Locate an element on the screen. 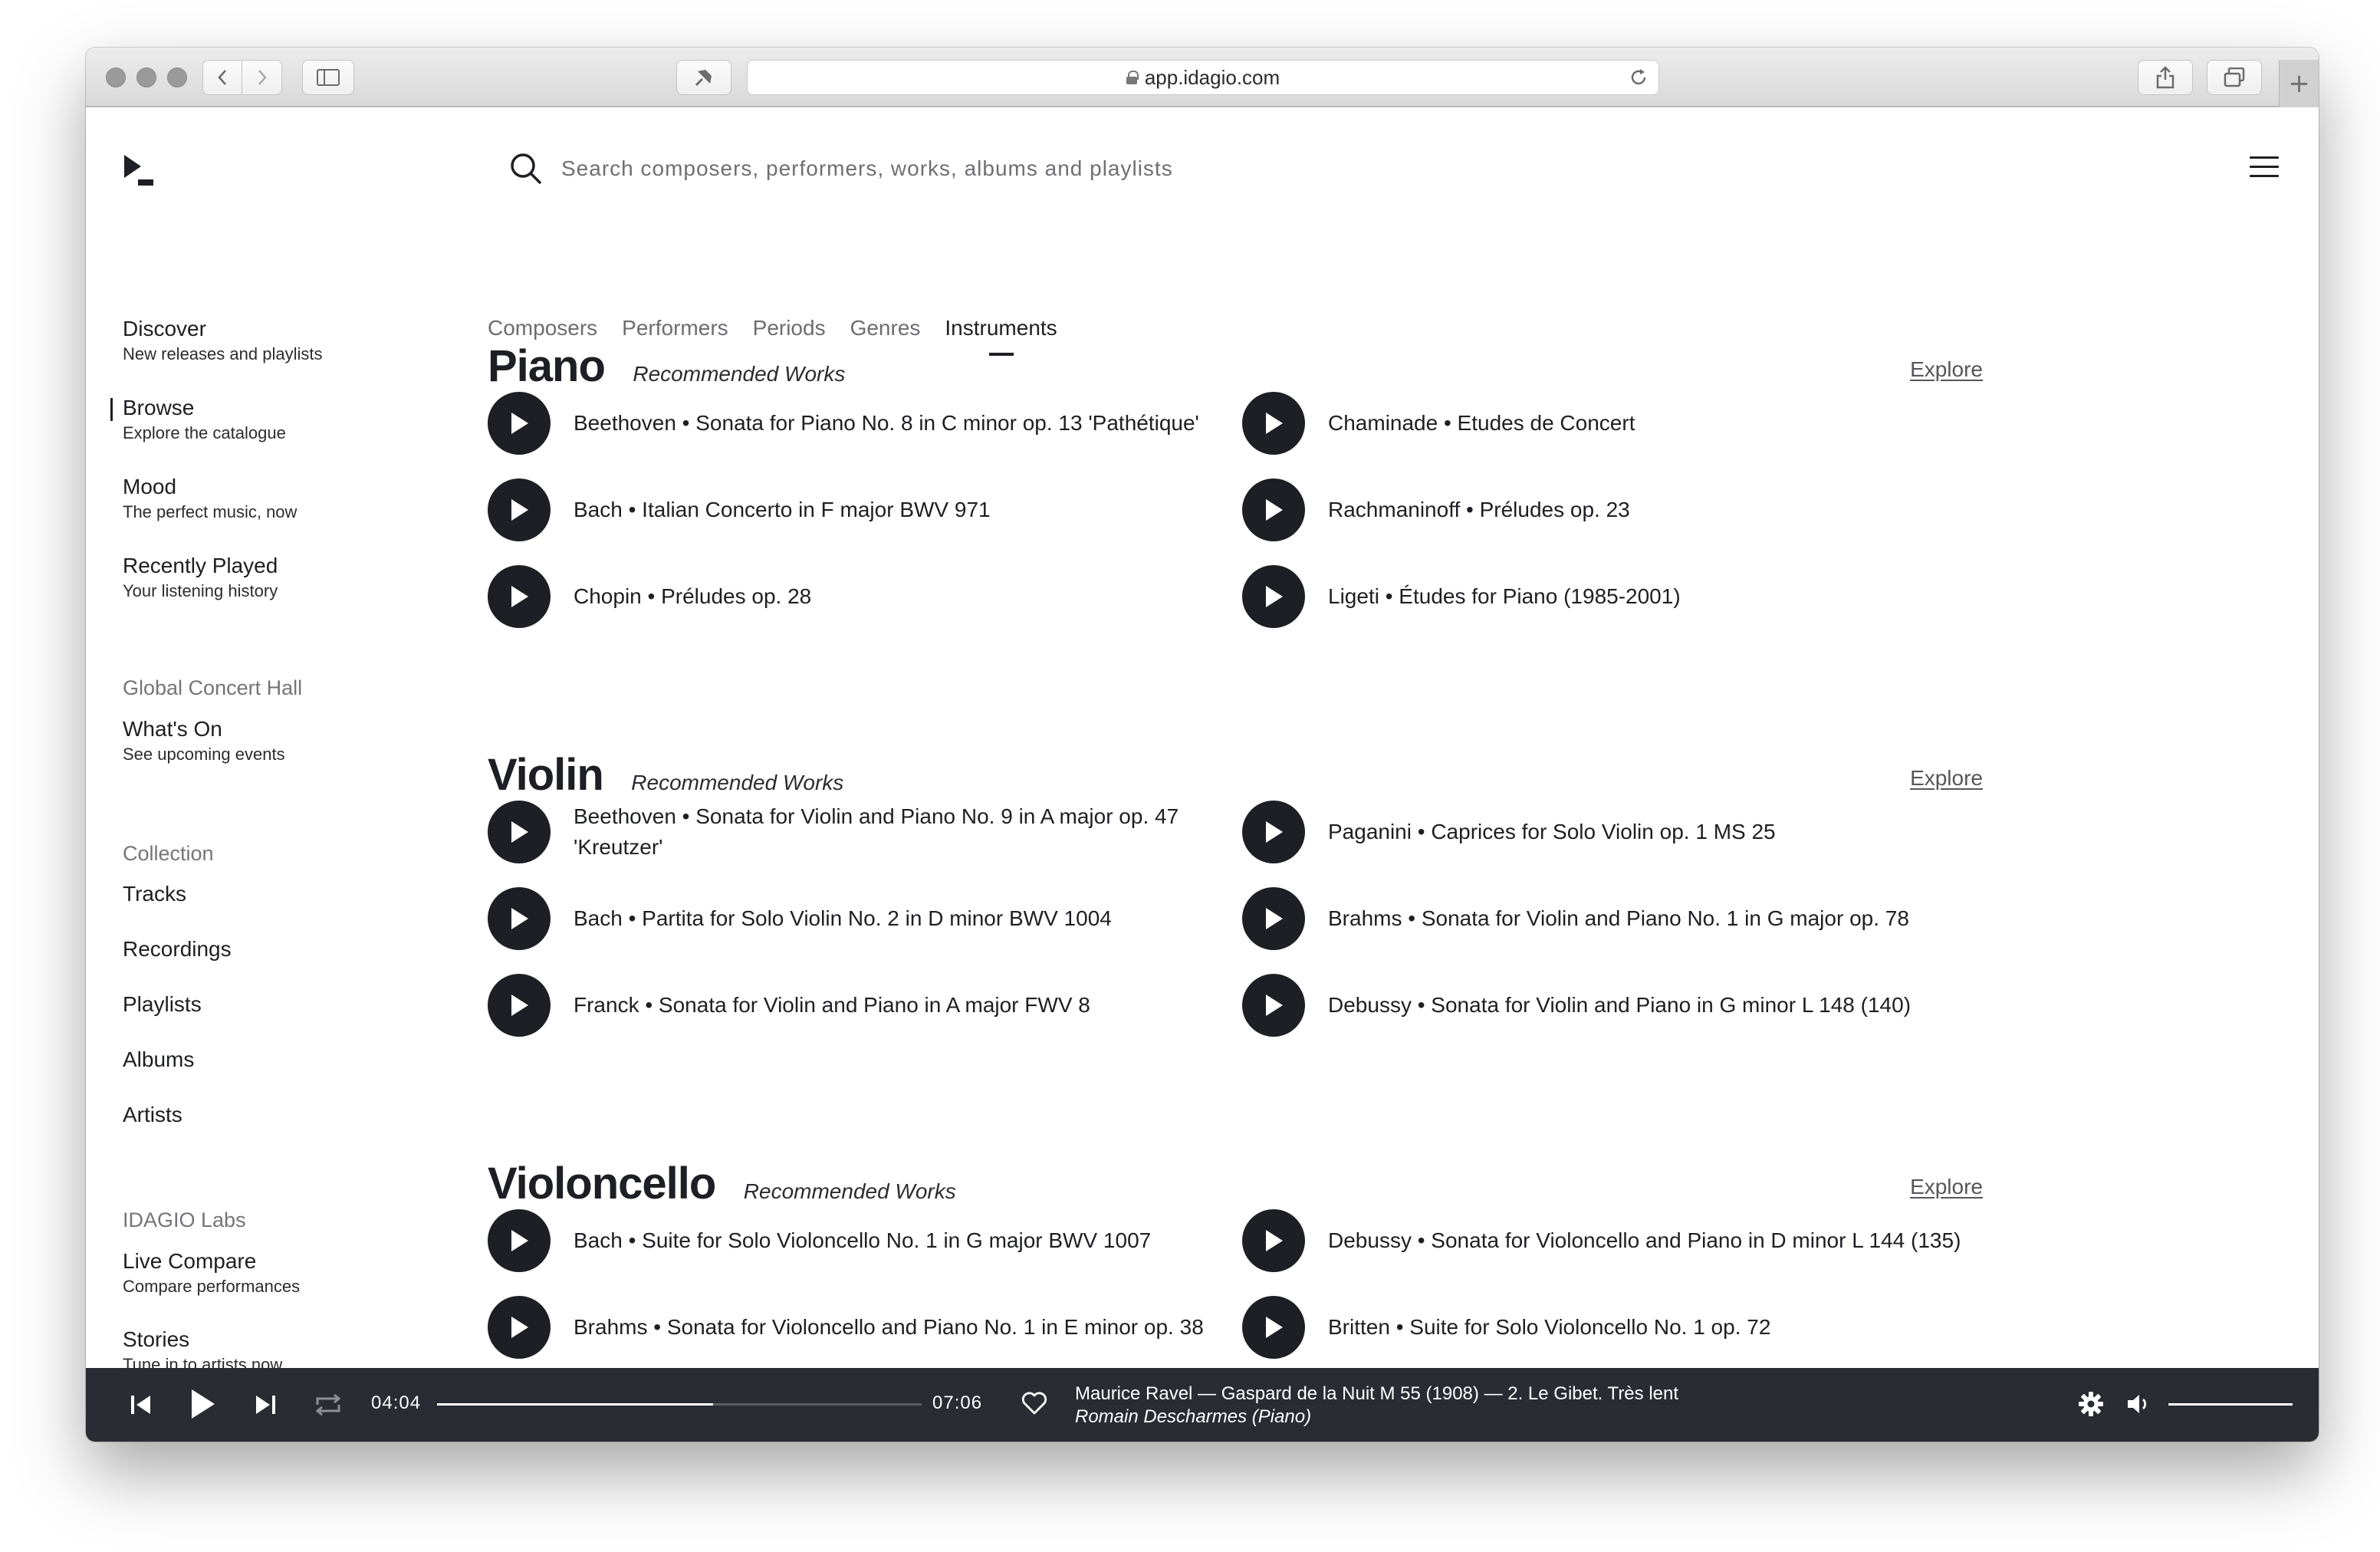  share-icon is located at coordinates (2165, 77).